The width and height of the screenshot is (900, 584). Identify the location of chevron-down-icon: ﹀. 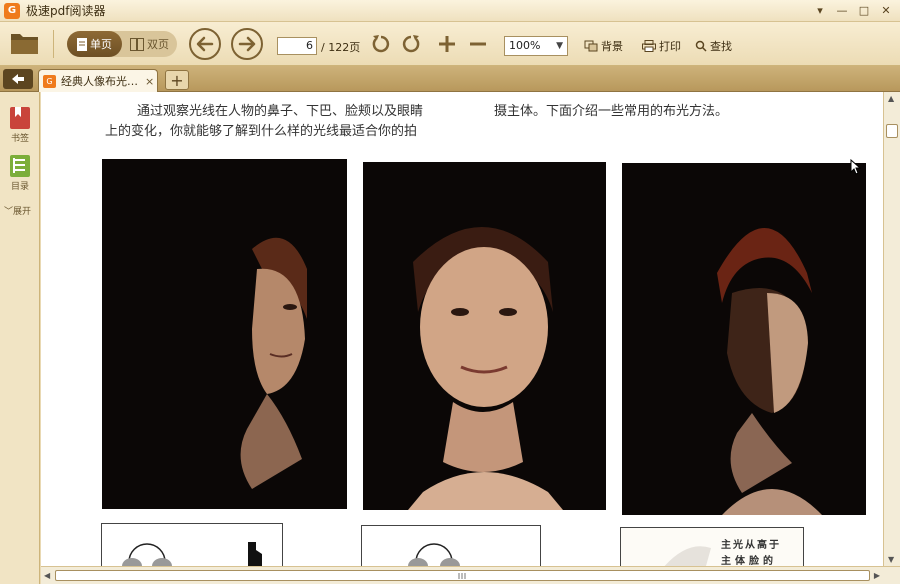
(9, 212).